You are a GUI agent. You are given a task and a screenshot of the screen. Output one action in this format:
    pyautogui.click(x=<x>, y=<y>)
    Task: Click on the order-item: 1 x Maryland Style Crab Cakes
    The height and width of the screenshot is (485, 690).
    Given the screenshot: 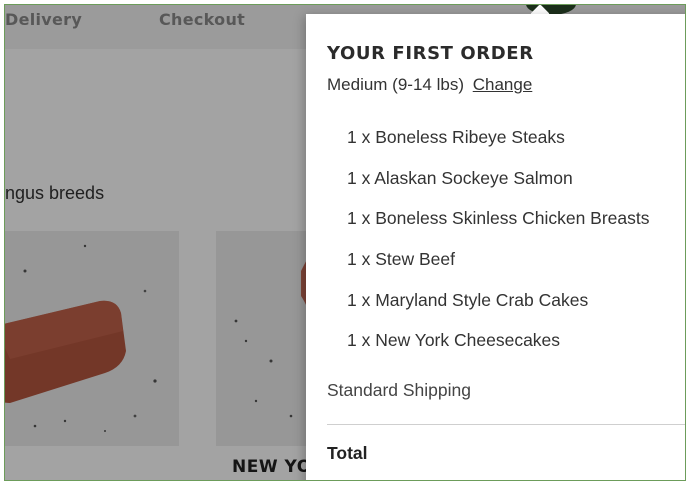 What is the action you would take?
    pyautogui.click(x=468, y=299)
    